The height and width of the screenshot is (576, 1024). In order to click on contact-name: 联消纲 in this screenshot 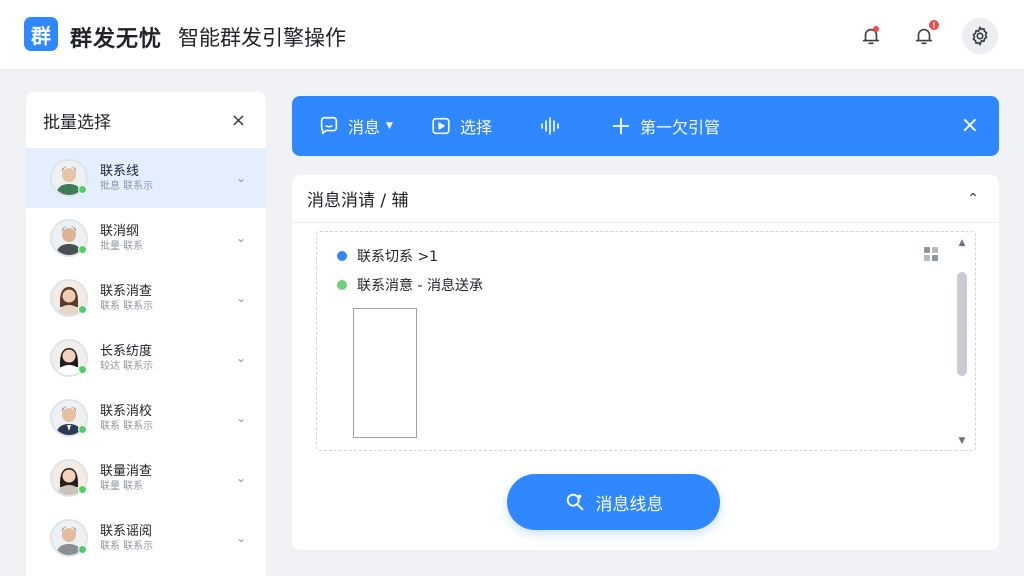, I will do `click(120, 231)`.